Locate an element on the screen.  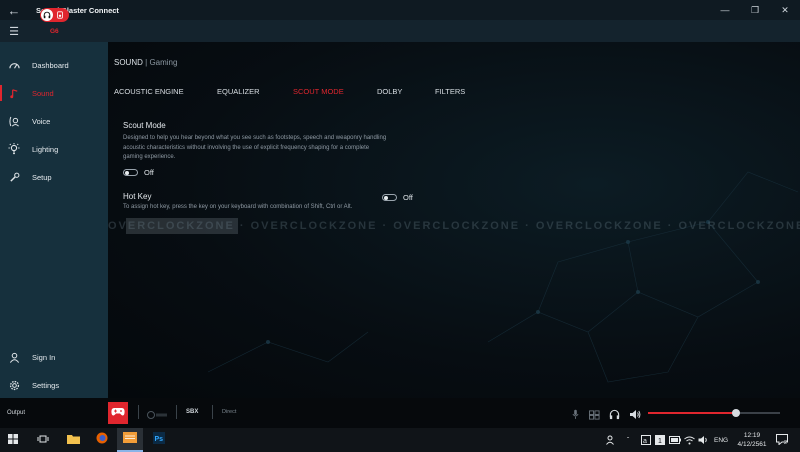
profile-name: Gaming is located at coordinates (163, 62).